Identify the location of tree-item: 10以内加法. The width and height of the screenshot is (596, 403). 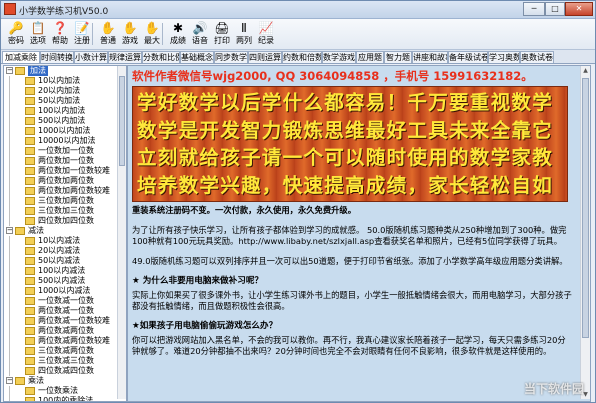
(61, 81).